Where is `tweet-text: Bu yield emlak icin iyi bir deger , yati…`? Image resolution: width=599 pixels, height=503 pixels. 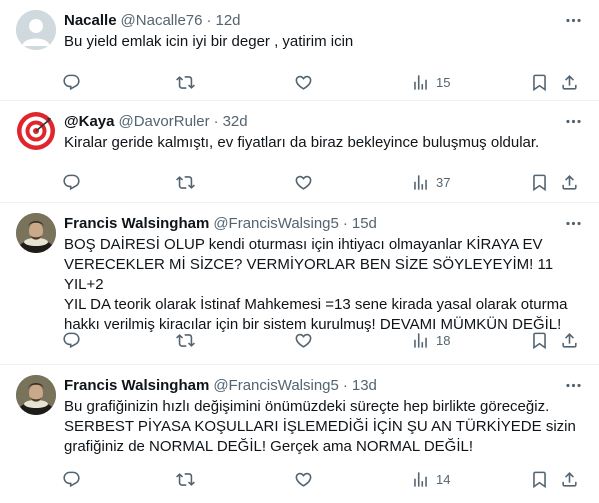 tweet-text: Bu yield emlak icin iyi bir deger , yati… is located at coordinates (209, 41).